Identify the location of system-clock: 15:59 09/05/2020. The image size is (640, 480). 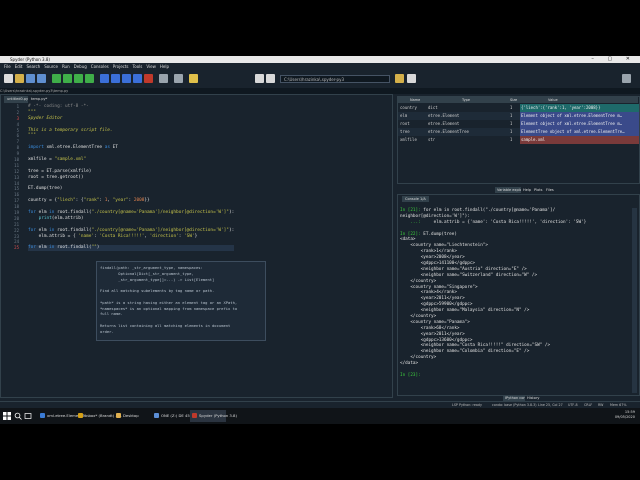
(625, 415).